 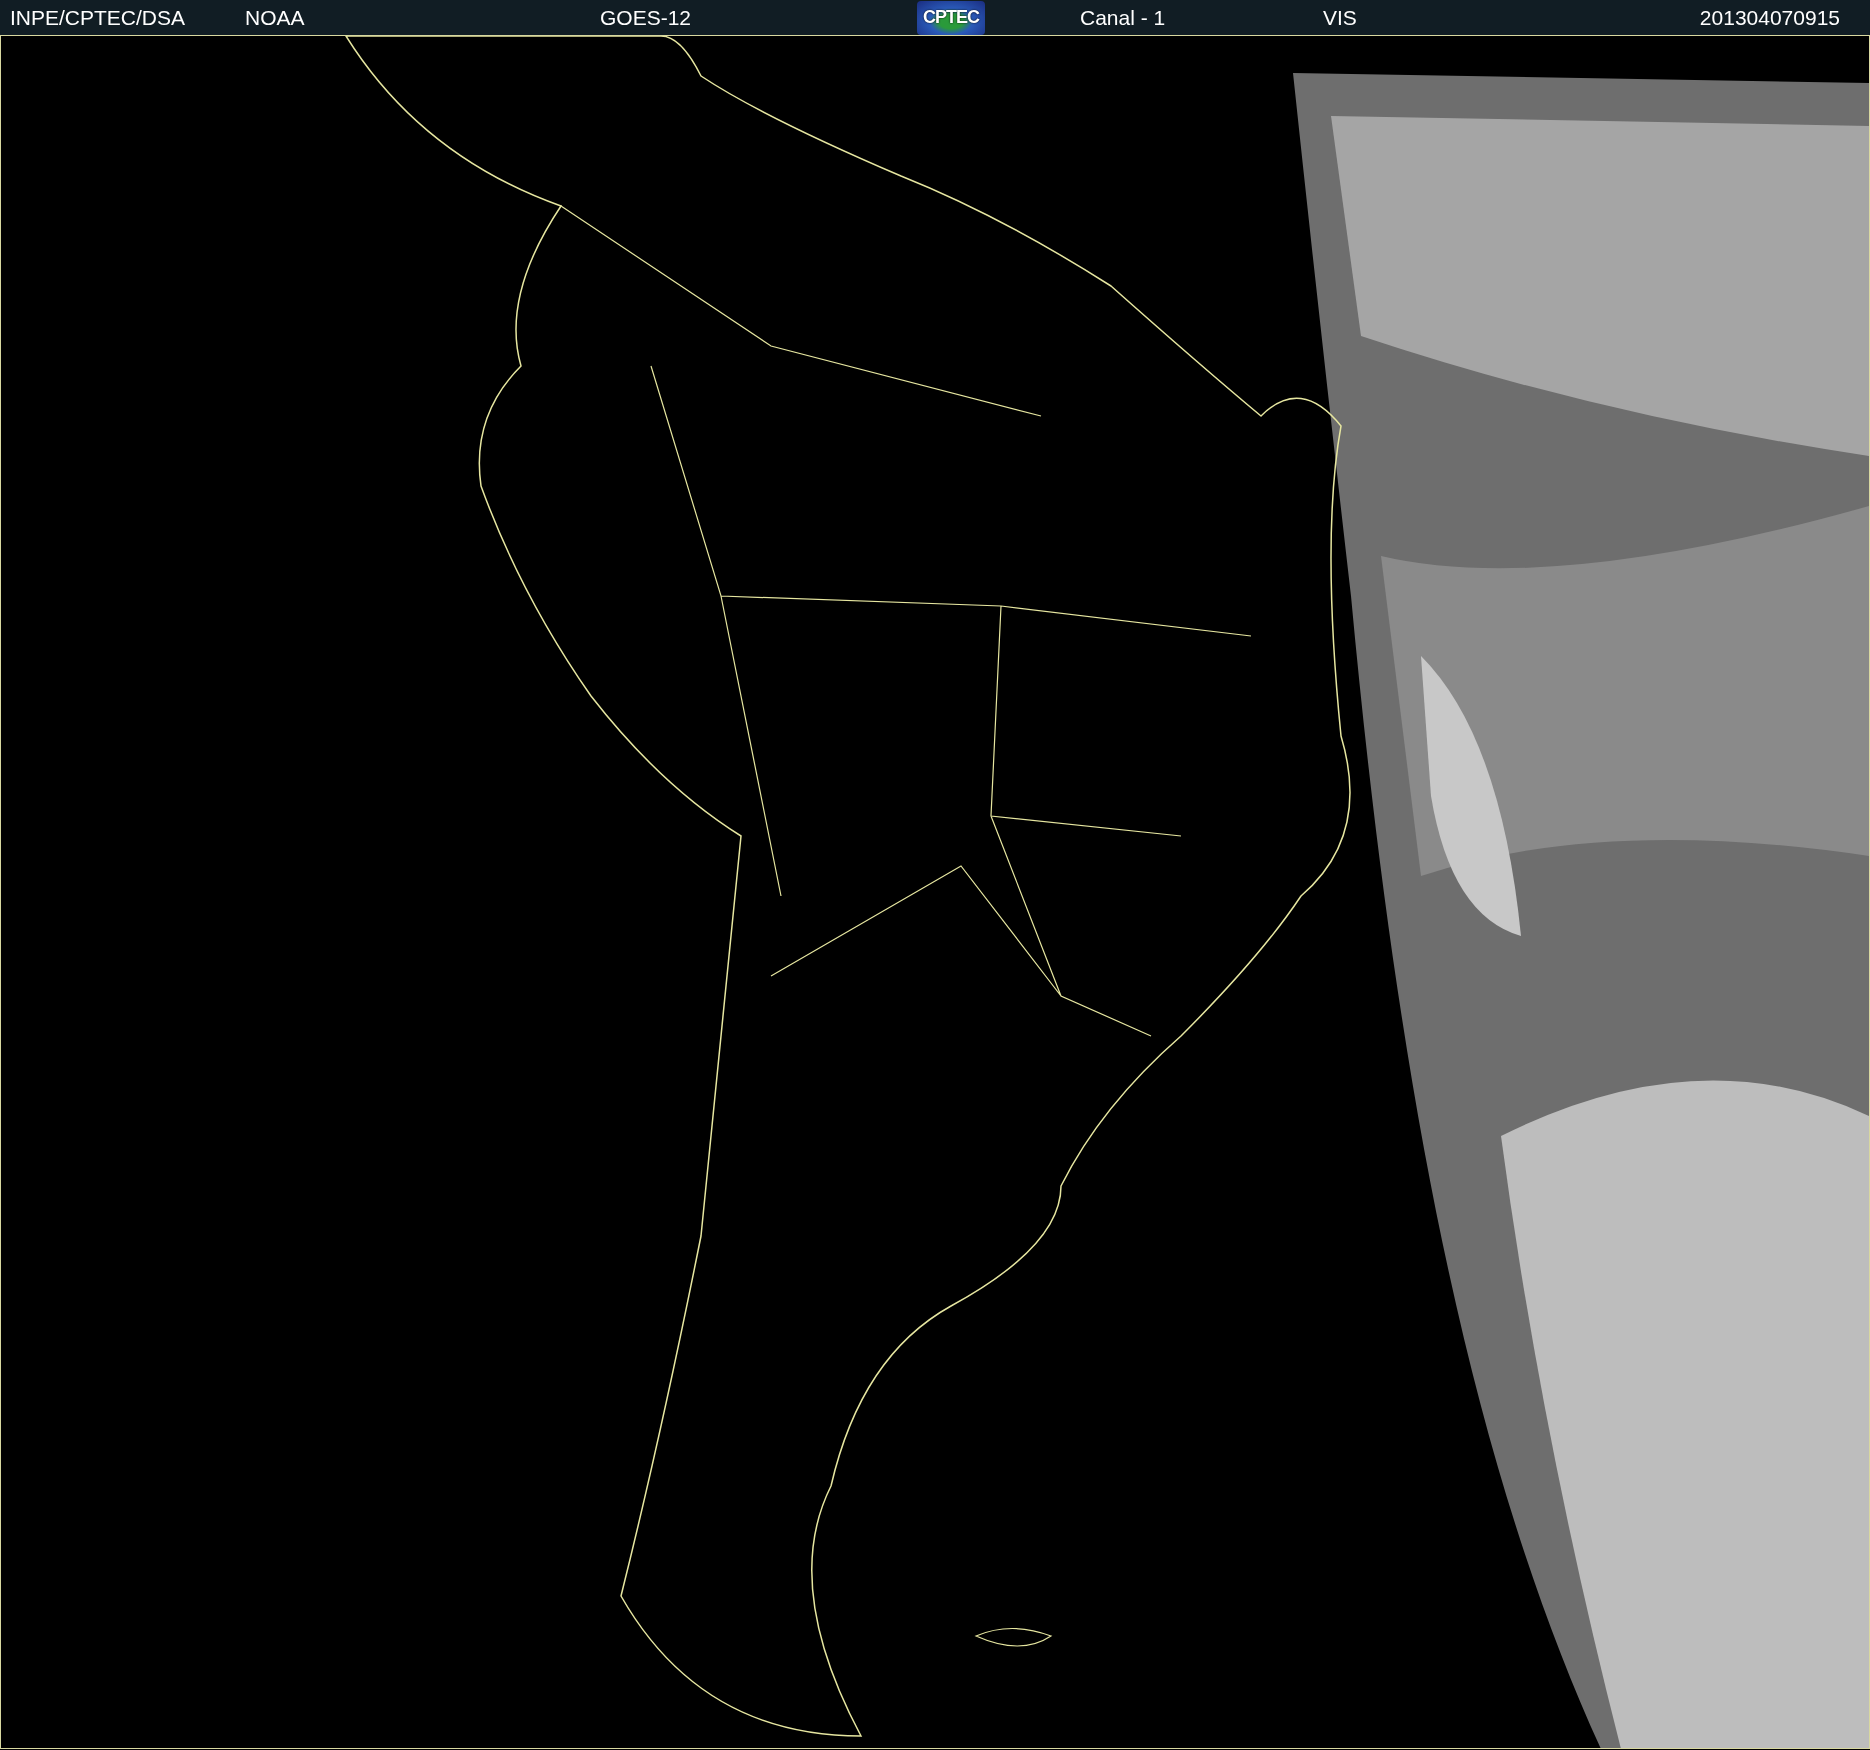 What do you see at coordinates (1769, 17) in the screenshot?
I see `timestamp-label: 201304070915` at bounding box center [1769, 17].